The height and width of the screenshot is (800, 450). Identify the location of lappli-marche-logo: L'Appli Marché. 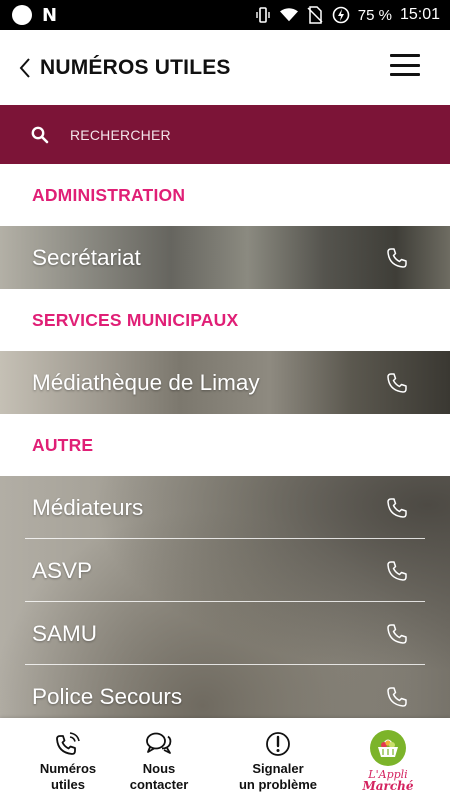
(388, 759).